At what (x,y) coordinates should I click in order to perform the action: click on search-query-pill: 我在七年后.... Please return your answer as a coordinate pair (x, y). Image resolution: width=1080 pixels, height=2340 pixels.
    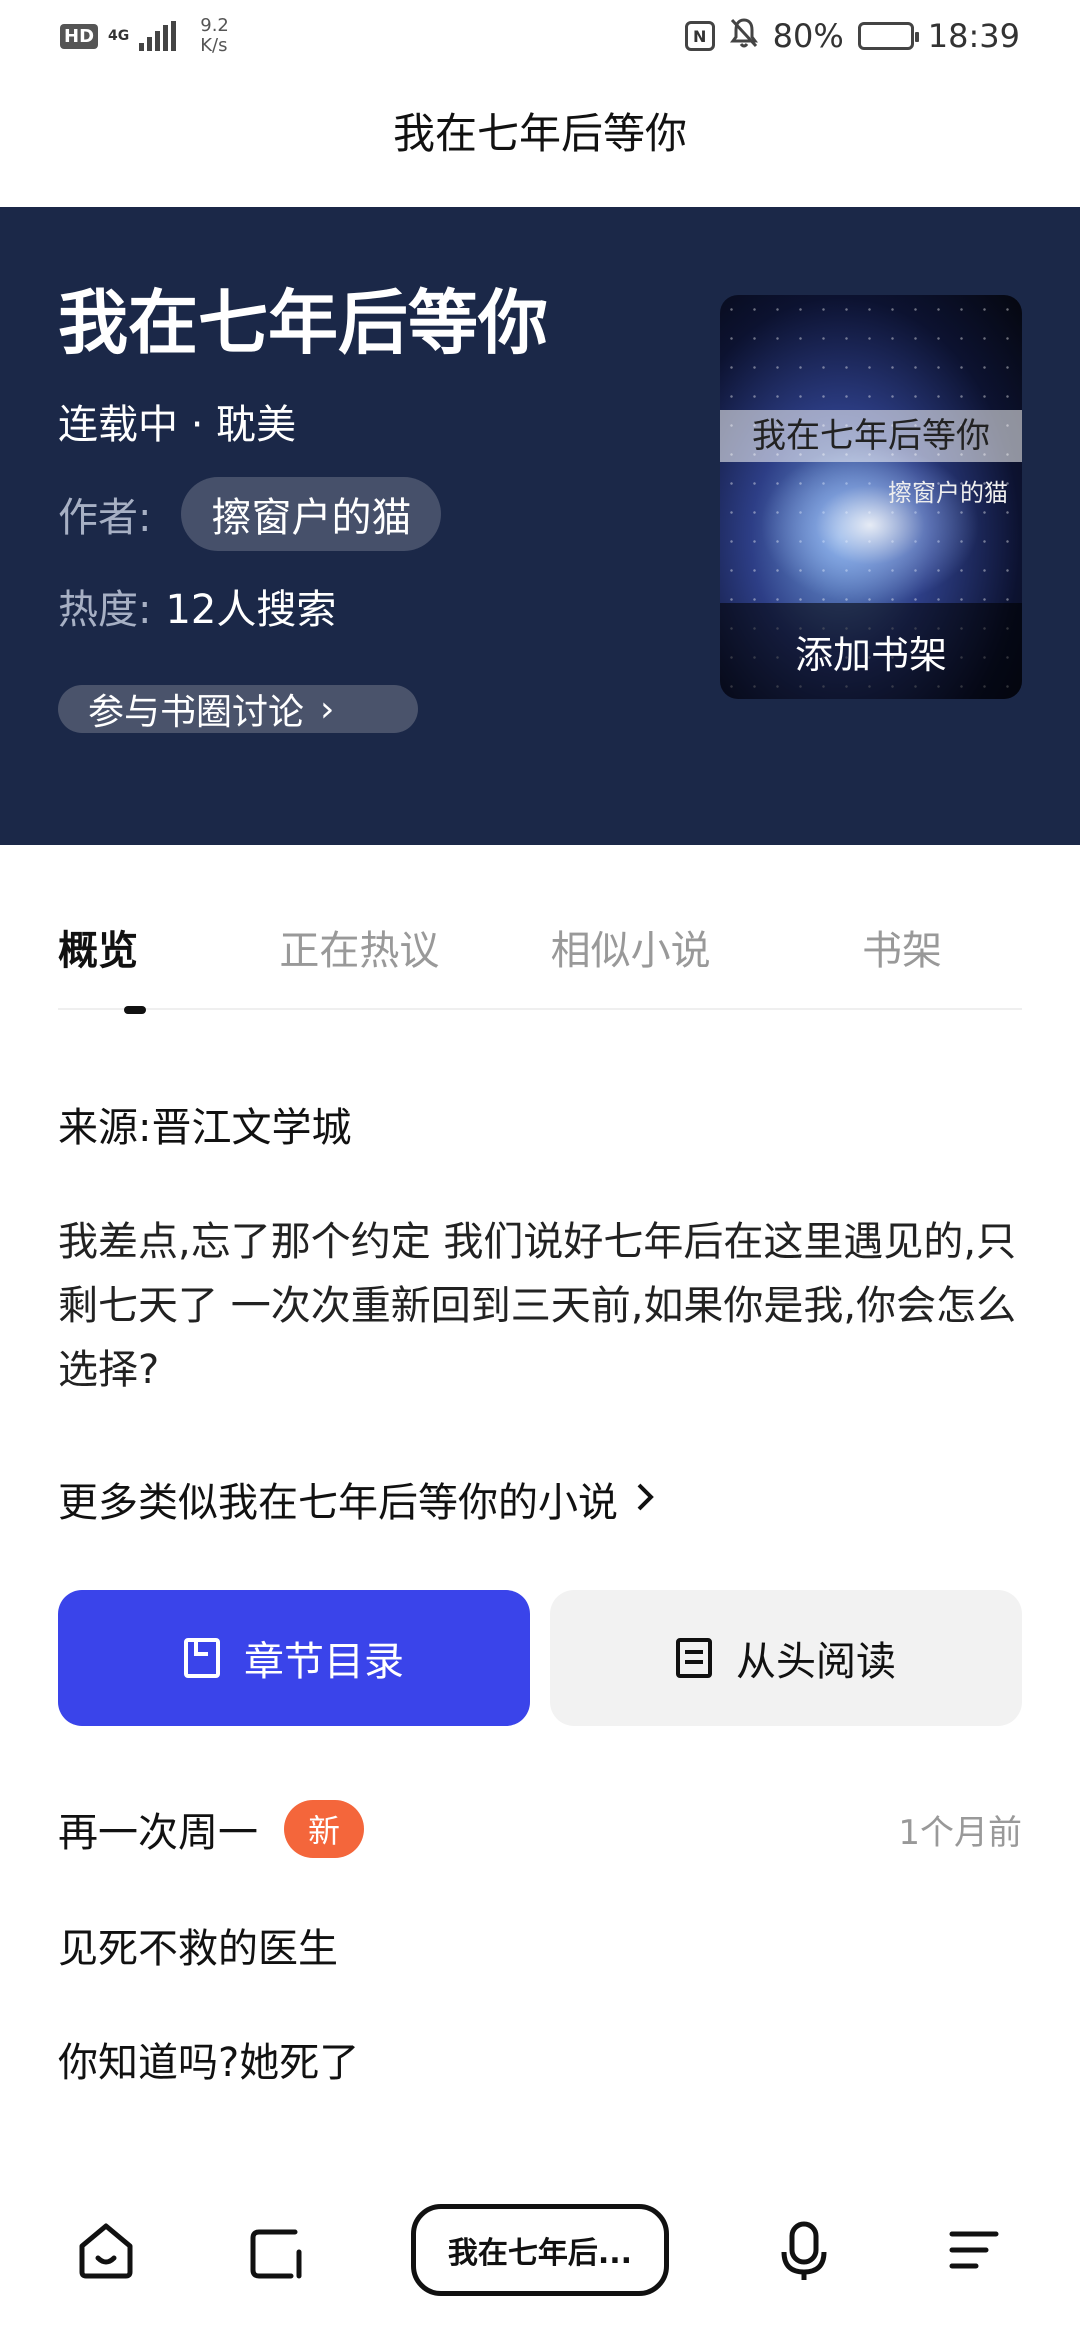
    Looking at the image, I should click on (540, 2250).